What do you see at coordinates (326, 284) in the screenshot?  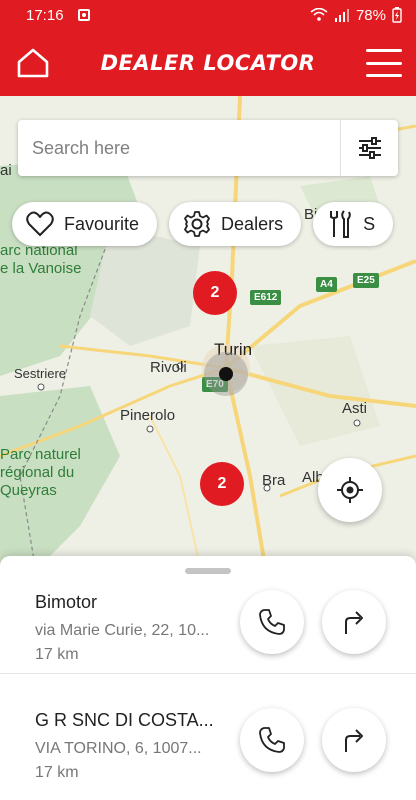 I see `road-badge-a4: A4` at bounding box center [326, 284].